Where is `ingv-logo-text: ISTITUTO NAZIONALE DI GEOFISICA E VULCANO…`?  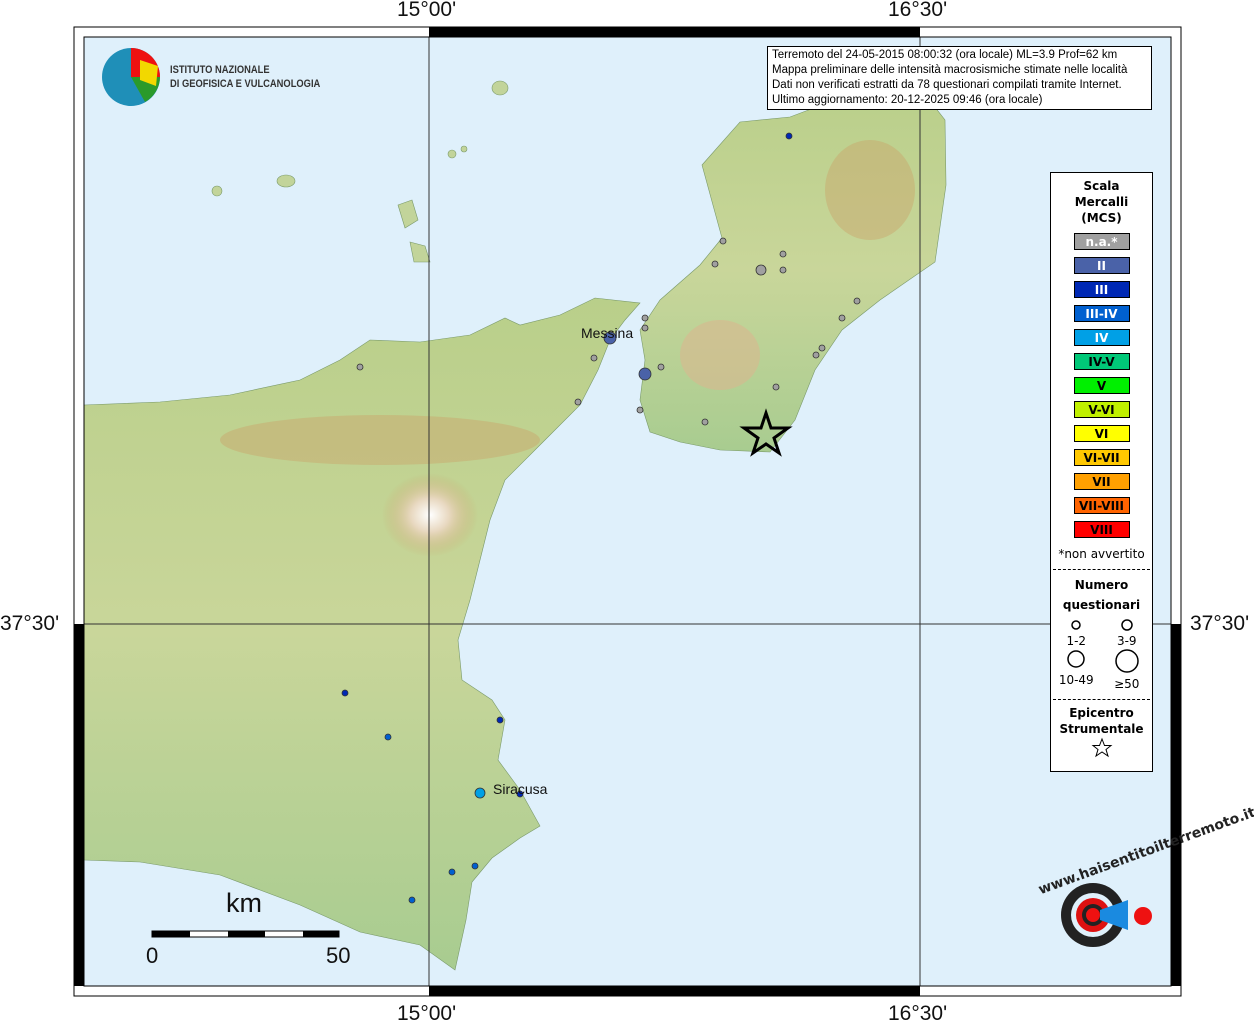
ingv-logo-text: ISTITUTO NAZIONALE DI GEOFISICA E VULCANO… is located at coordinates (245, 77).